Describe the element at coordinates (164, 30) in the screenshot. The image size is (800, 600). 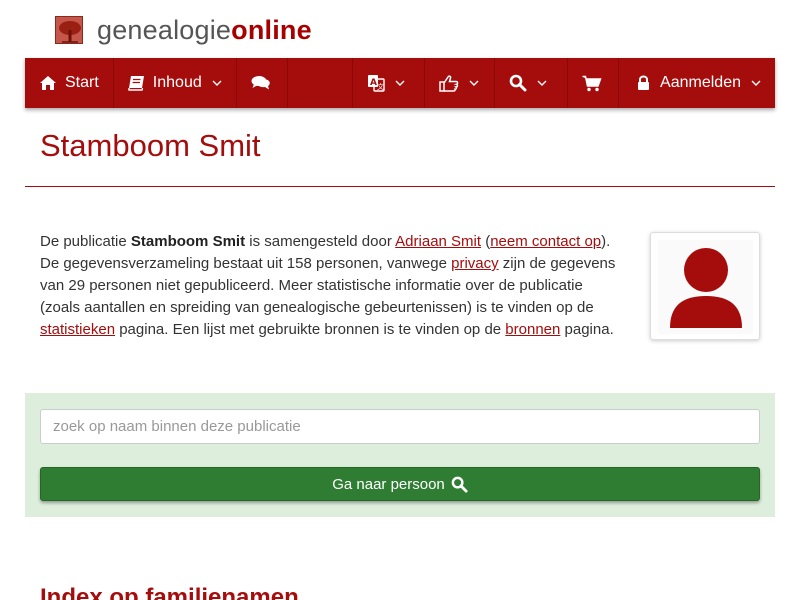
I see `site-name-part1: genealogie` at that location.